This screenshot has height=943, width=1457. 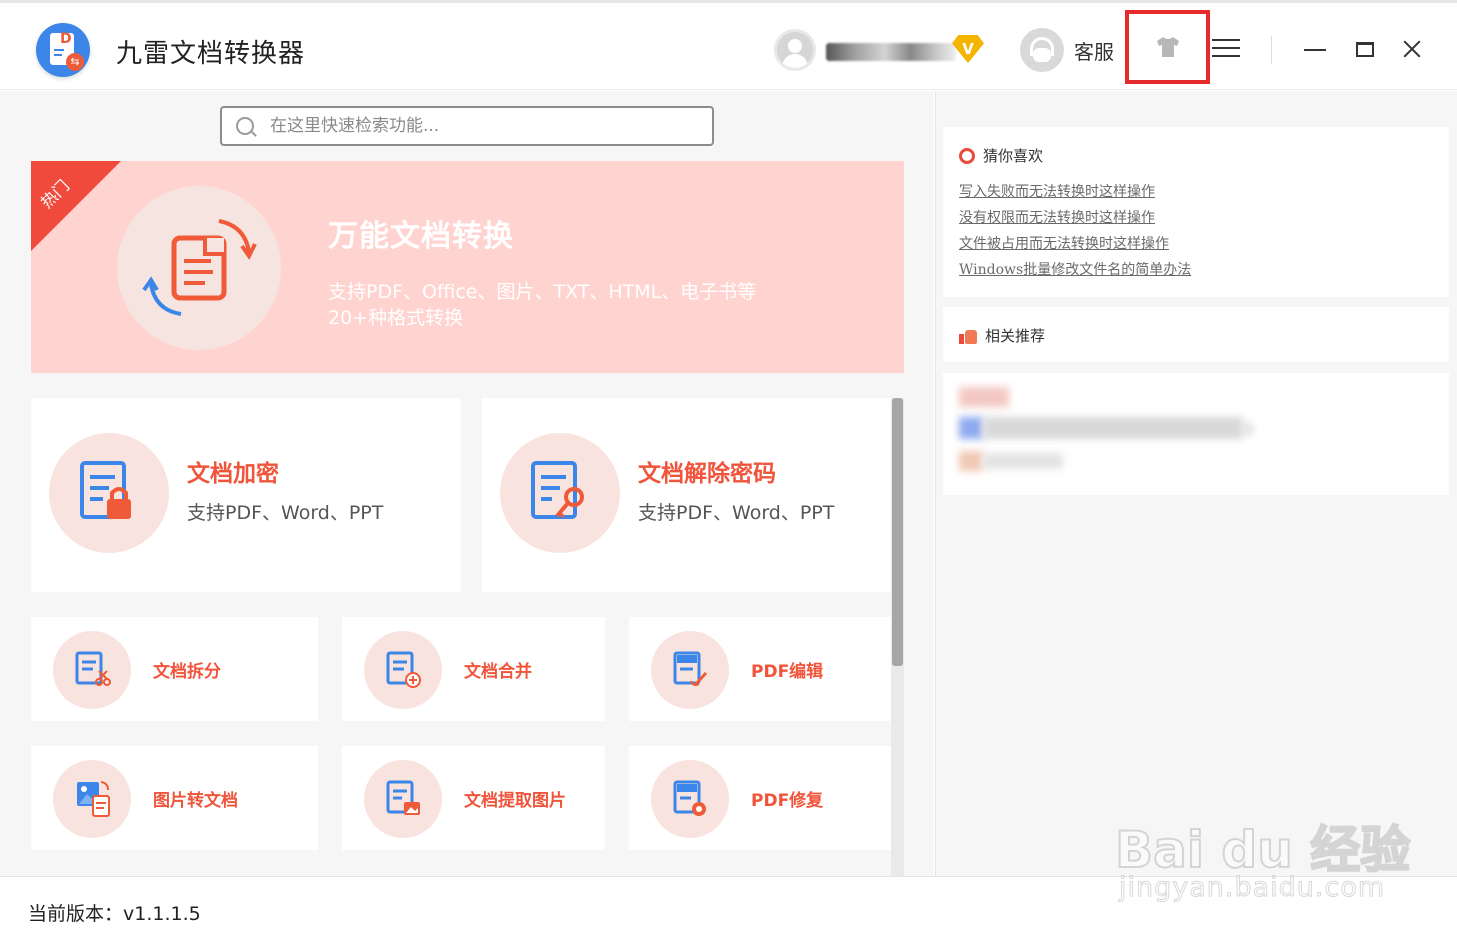 I want to click on feature-card-merge: 文档合并, so click(x=473, y=669).